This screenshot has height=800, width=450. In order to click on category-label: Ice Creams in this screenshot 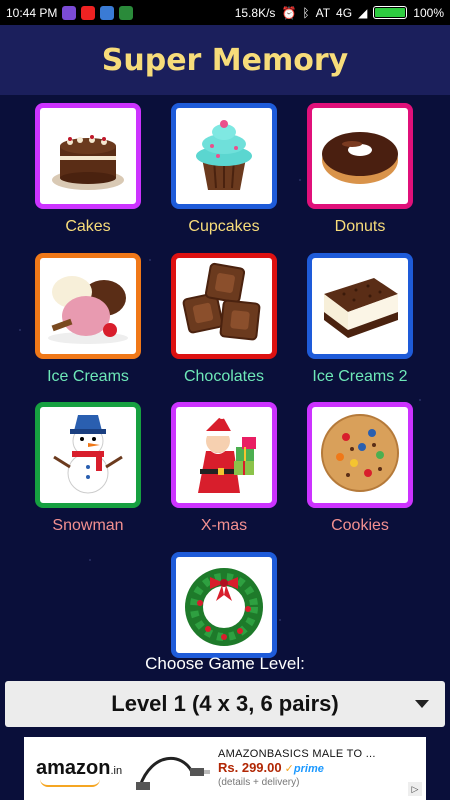, I will do `click(88, 377)`.